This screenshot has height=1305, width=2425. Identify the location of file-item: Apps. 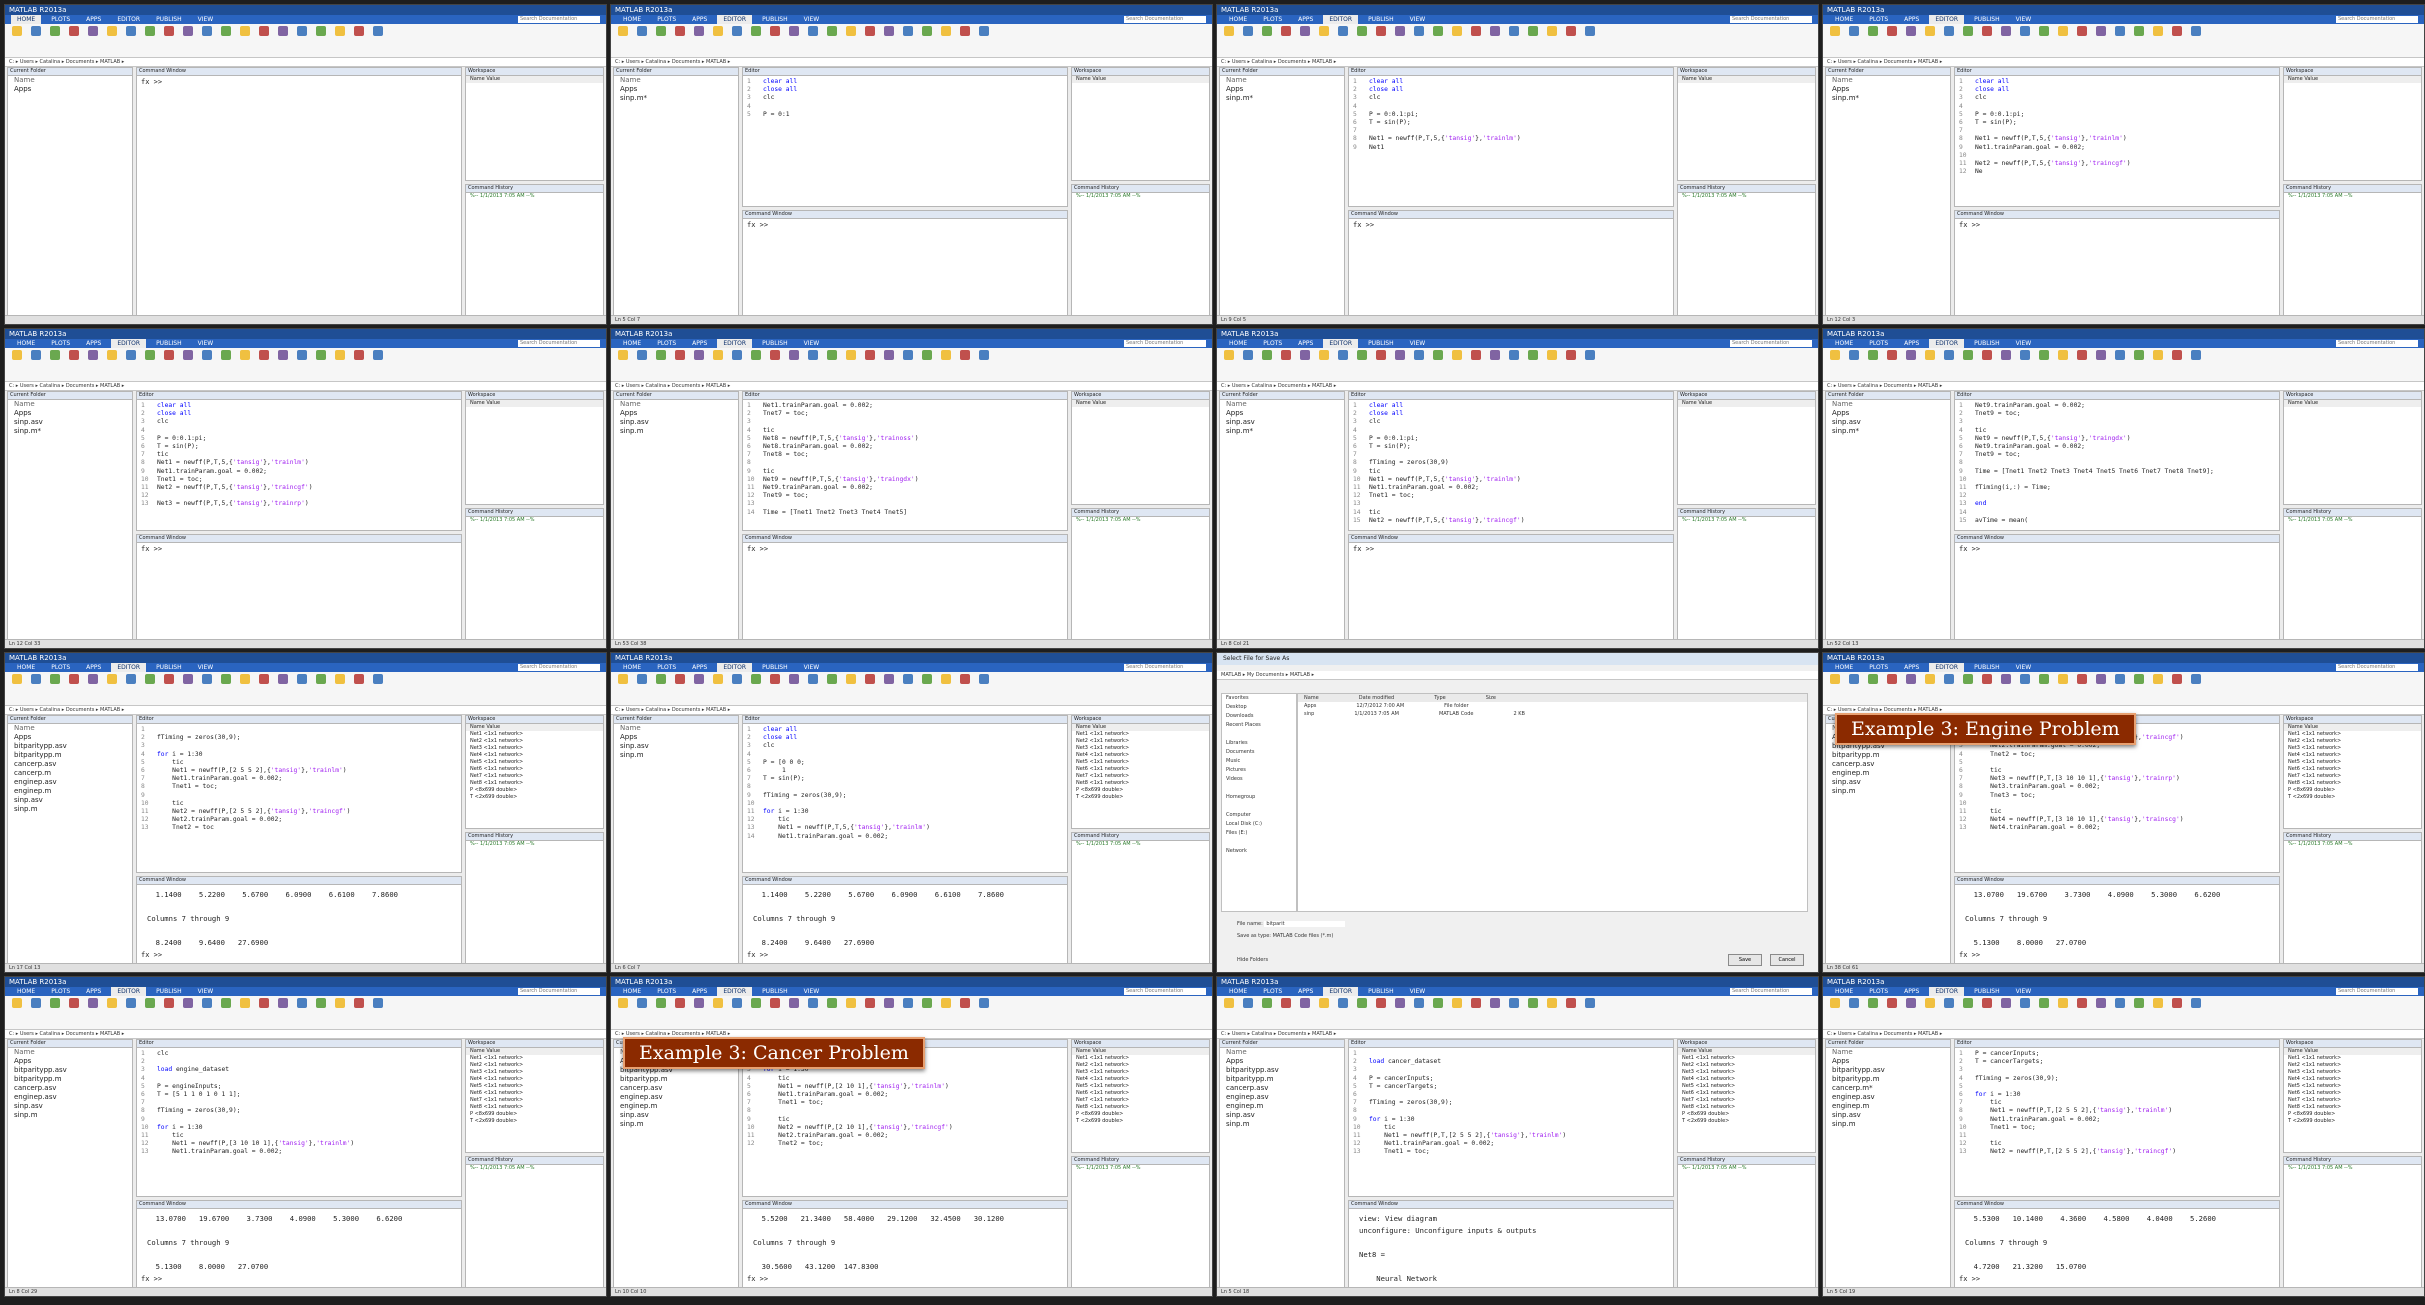
(1888, 89).